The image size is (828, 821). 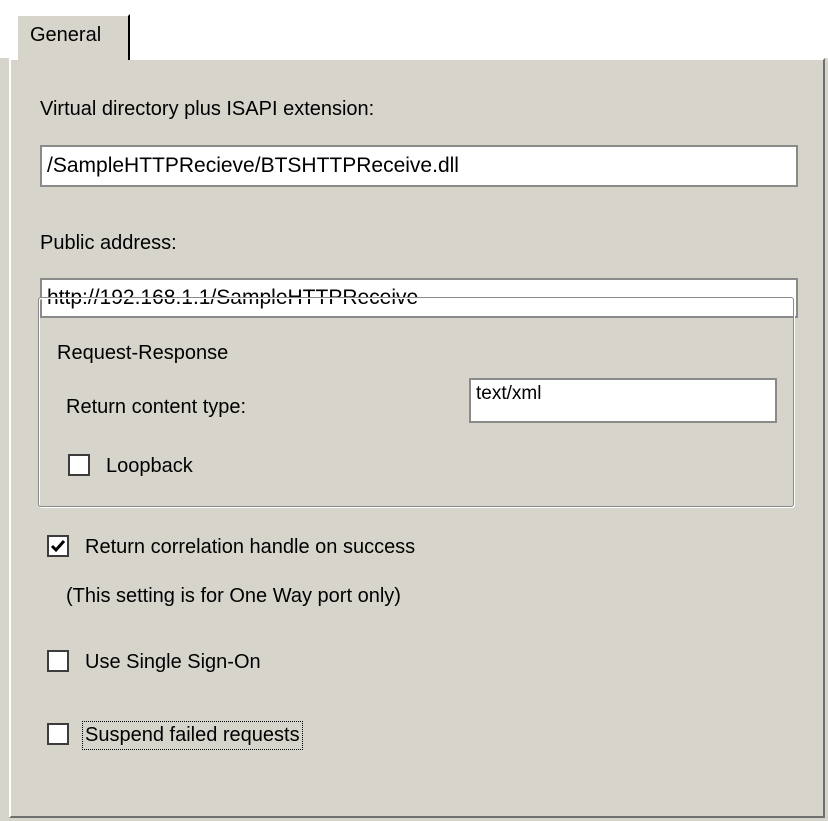 I want to click on request-response-caption: Request-Response, so click(x=143, y=353).